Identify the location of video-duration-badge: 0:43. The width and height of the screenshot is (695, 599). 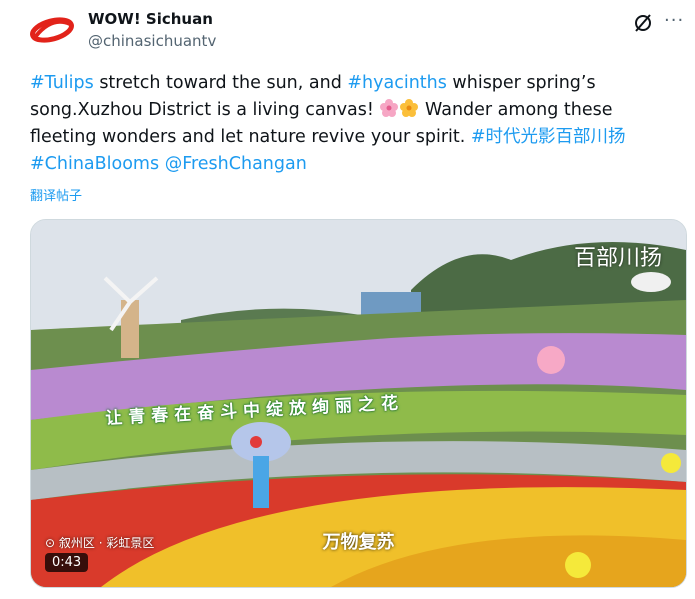
(67, 562).